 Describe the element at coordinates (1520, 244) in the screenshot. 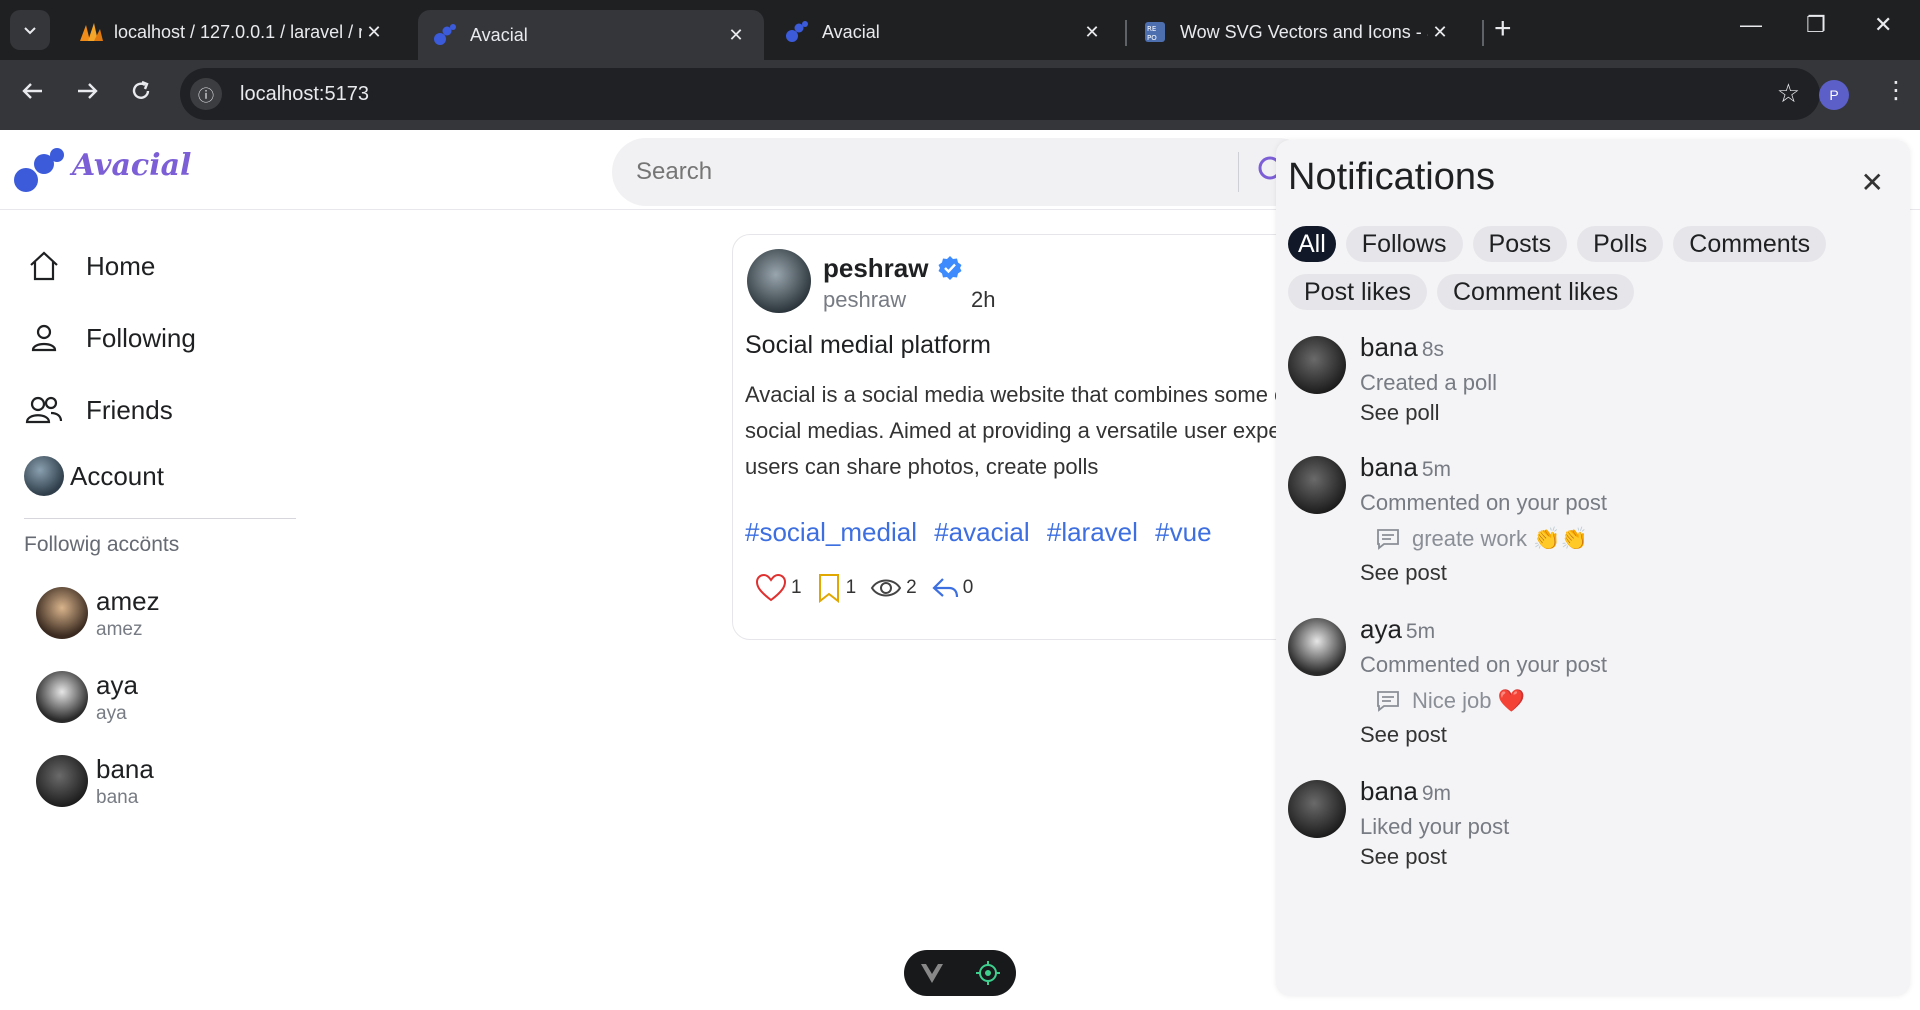

I see `filter-posts: Posts` at that location.